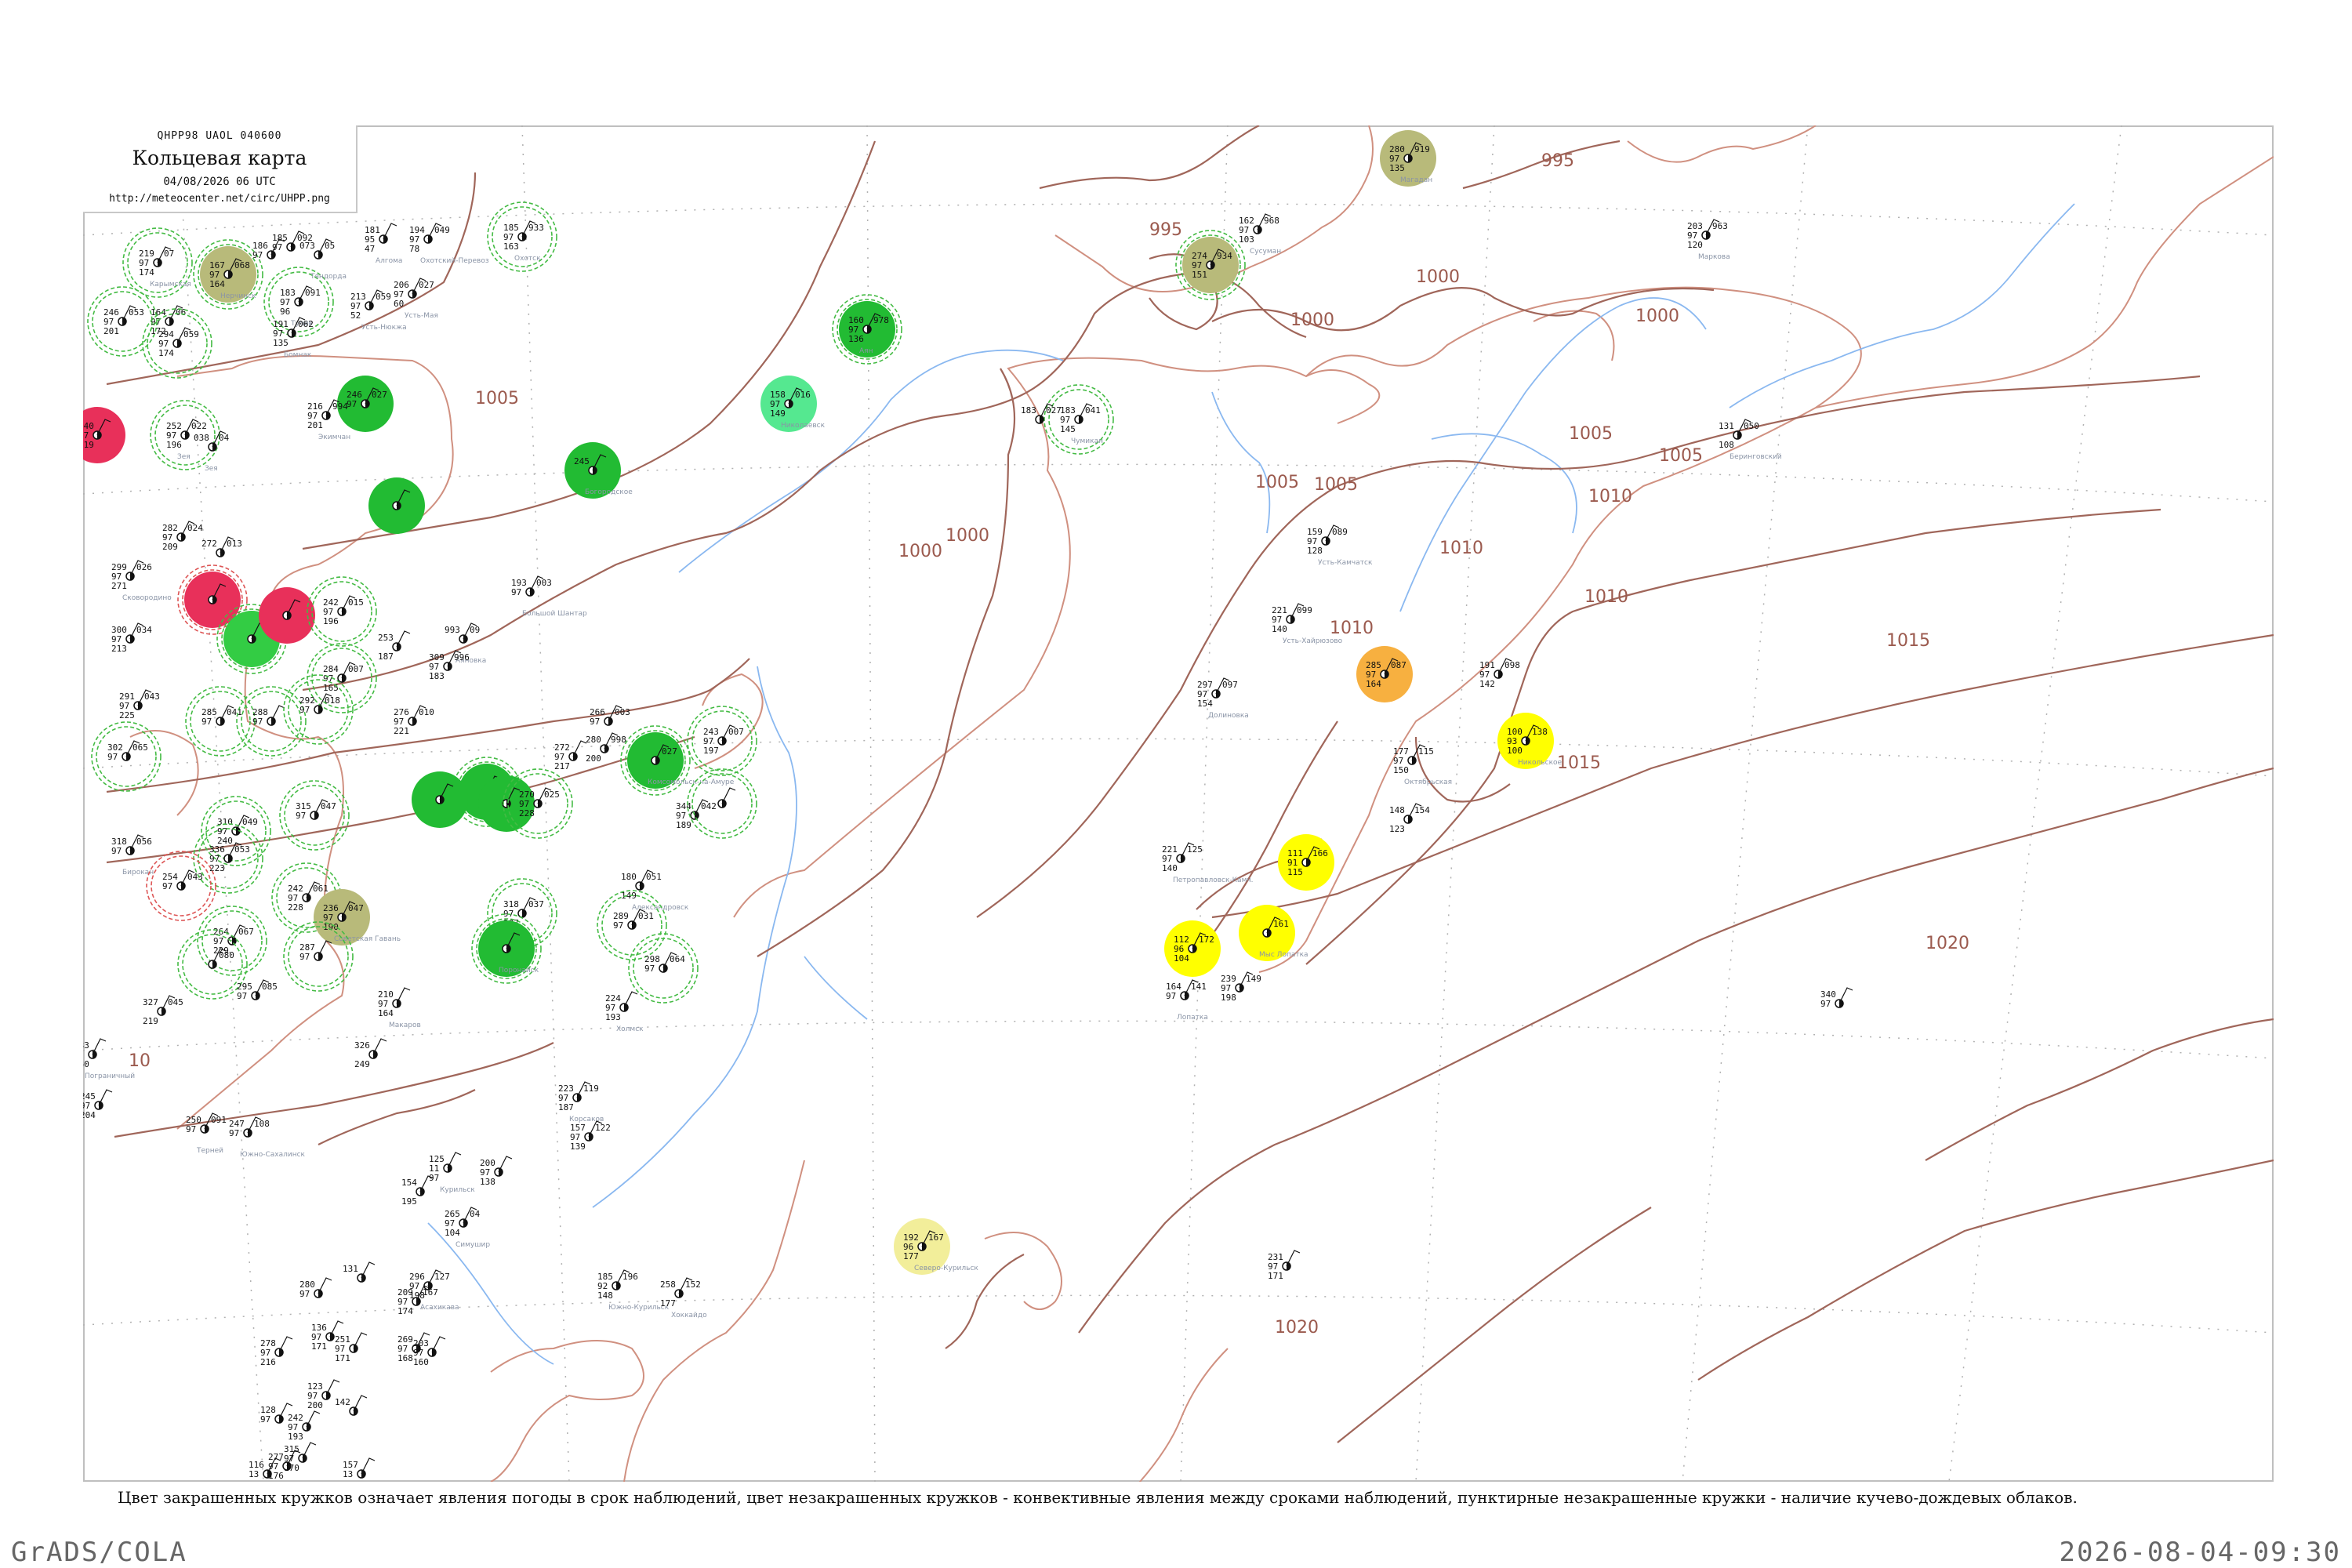  Describe the element at coordinates (304, 1426) in the screenshot. I see `weather-station: 24297193` at that location.